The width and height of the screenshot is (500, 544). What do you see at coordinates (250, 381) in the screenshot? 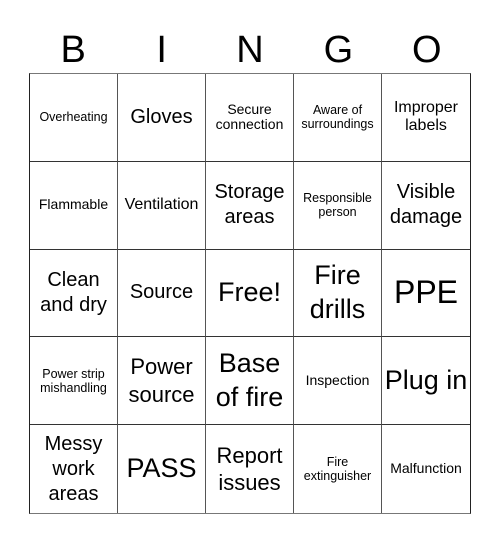
I see `bingo-cell: Base of fire` at bounding box center [250, 381].